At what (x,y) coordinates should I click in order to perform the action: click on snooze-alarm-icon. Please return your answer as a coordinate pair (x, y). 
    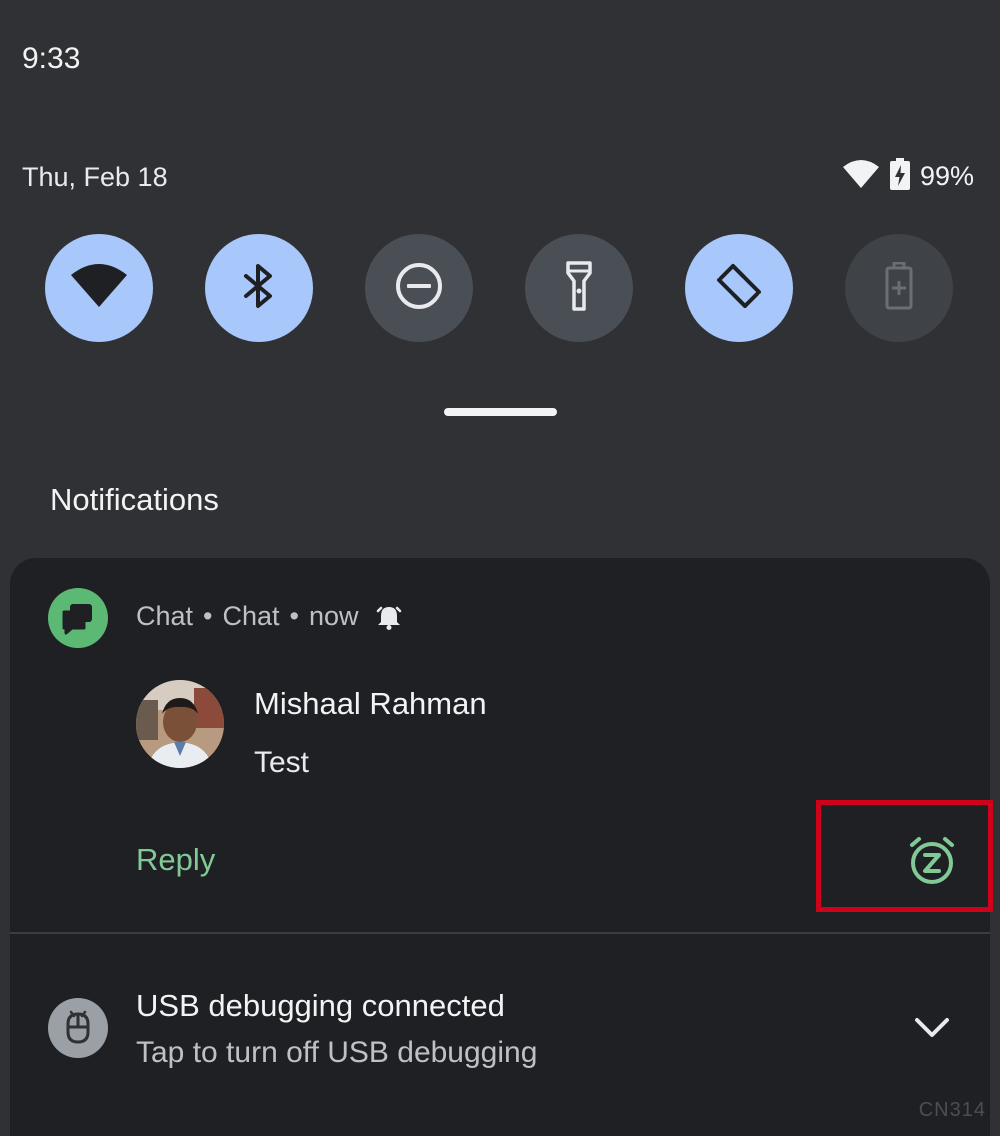
    Looking at the image, I should click on (932, 862).